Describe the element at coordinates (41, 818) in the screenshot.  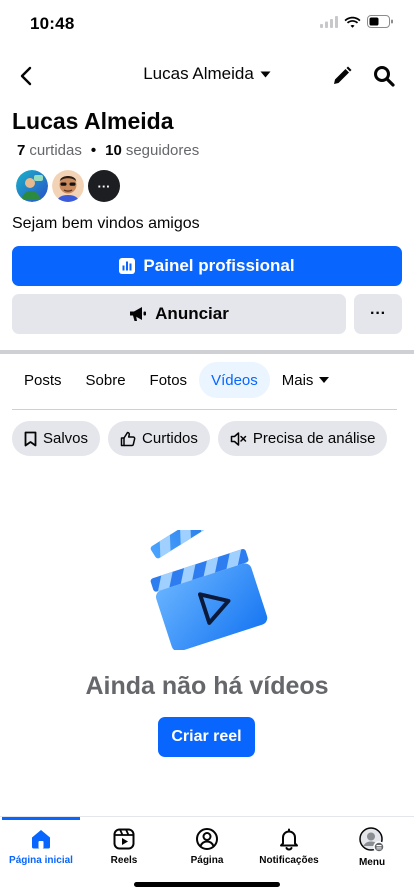
I see `nav-active-indicator` at that location.